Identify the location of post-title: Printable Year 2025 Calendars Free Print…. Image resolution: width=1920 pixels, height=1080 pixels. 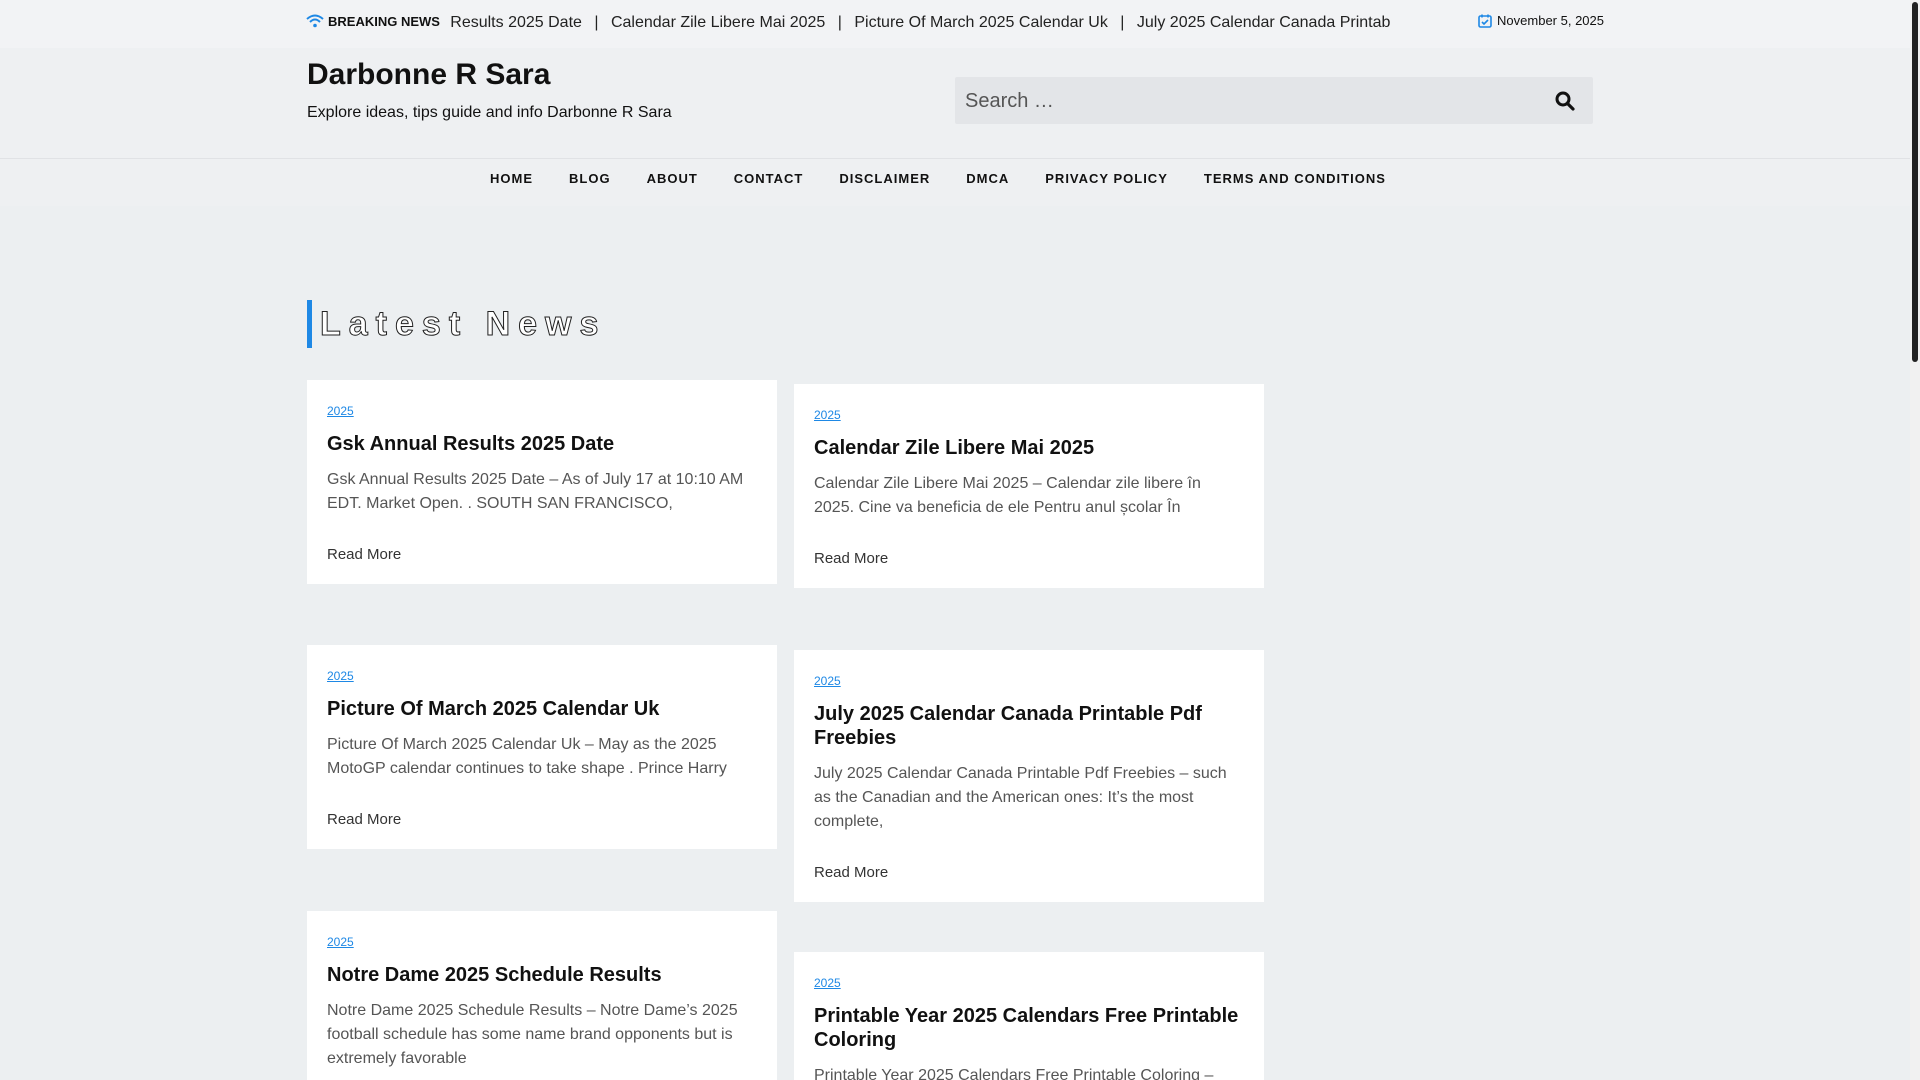
(1029, 1028).